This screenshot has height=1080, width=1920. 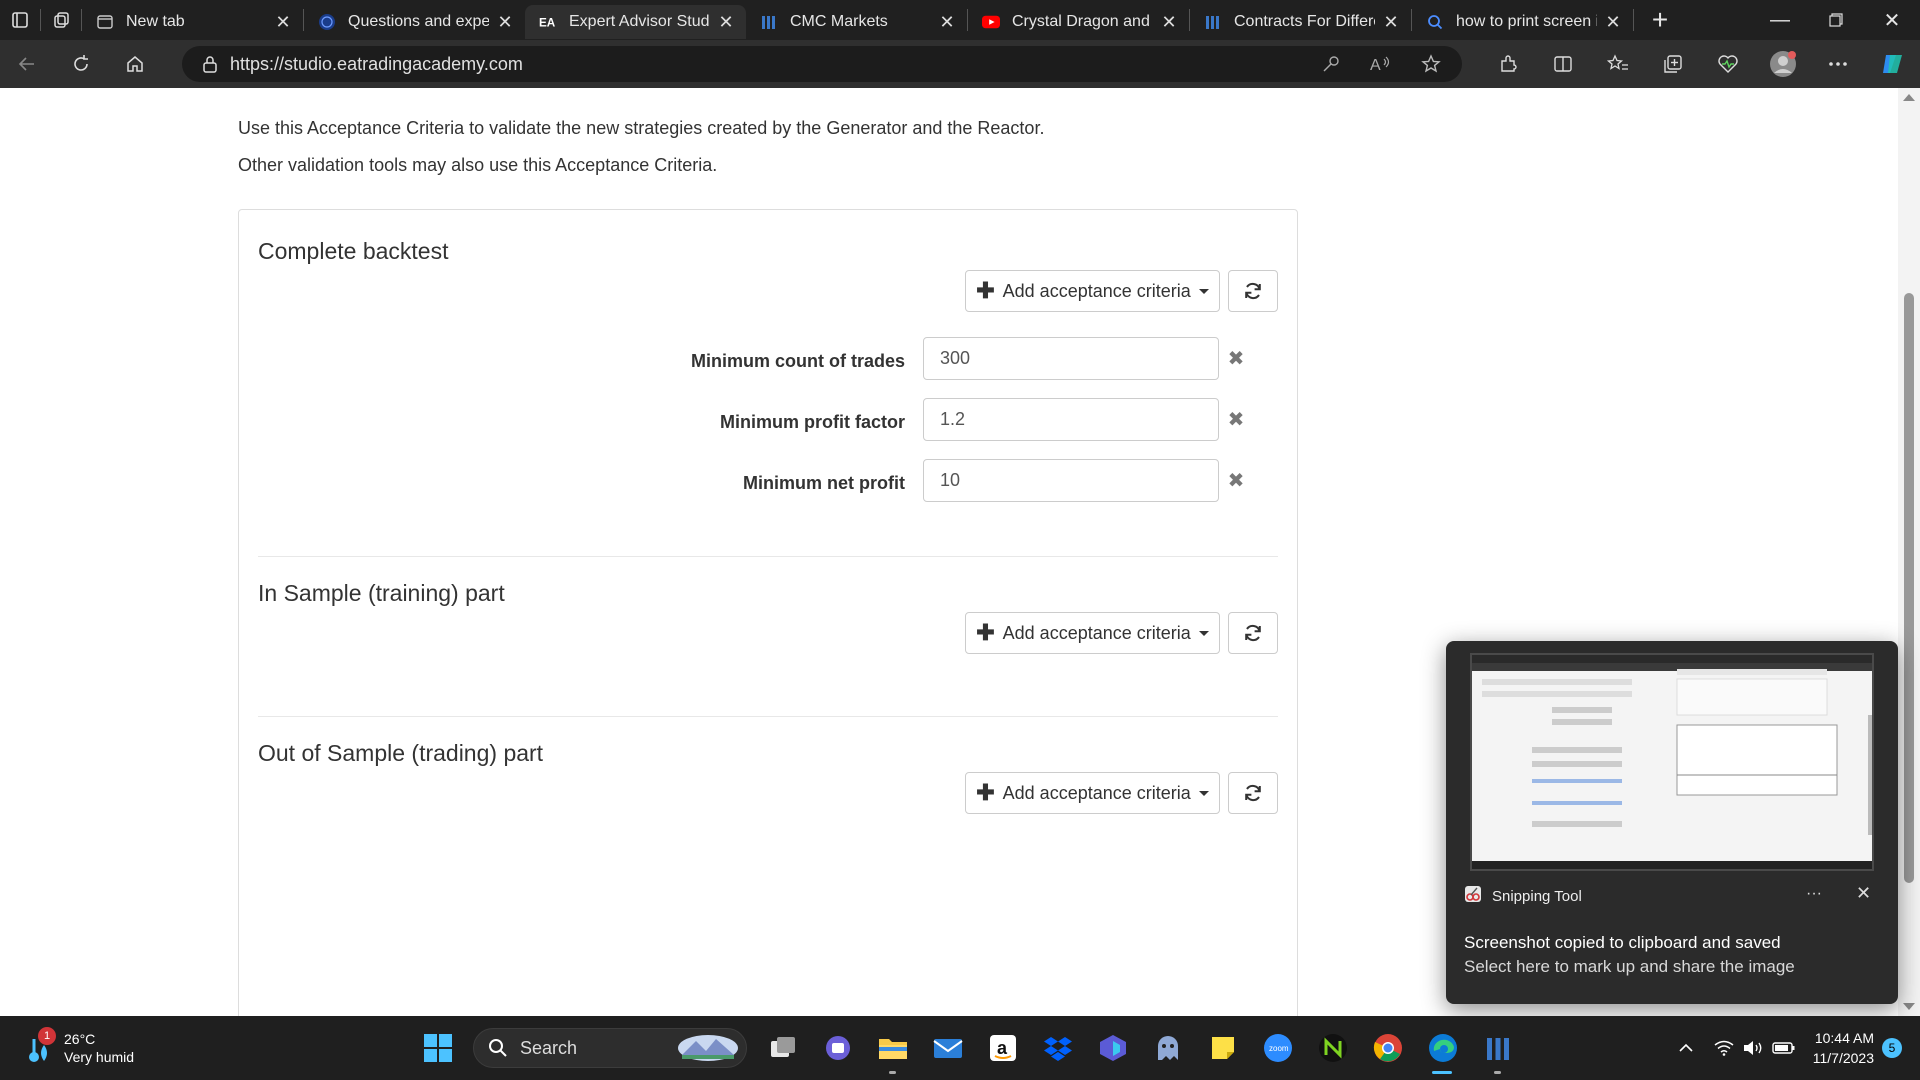 What do you see at coordinates (1375, 65) in the screenshot?
I see `svg-text: A` at bounding box center [1375, 65].